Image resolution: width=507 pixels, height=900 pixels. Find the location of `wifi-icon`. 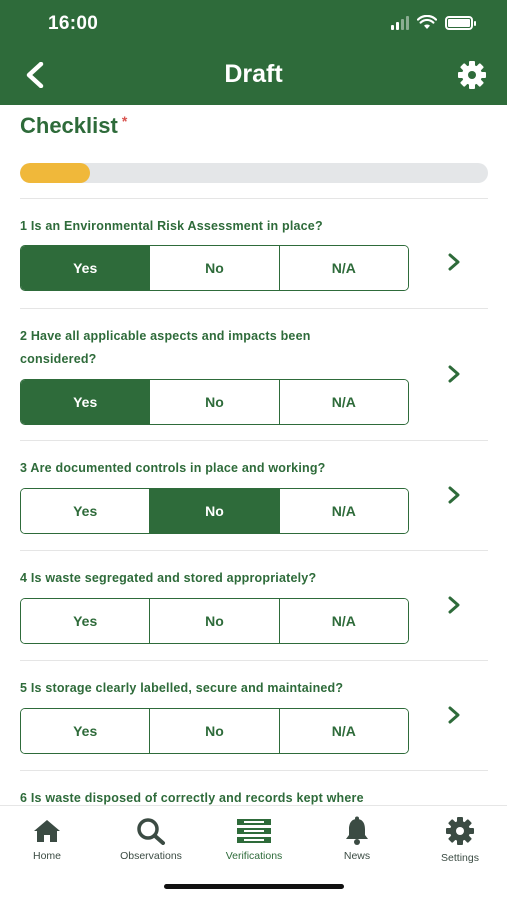

wifi-icon is located at coordinates (427, 22).